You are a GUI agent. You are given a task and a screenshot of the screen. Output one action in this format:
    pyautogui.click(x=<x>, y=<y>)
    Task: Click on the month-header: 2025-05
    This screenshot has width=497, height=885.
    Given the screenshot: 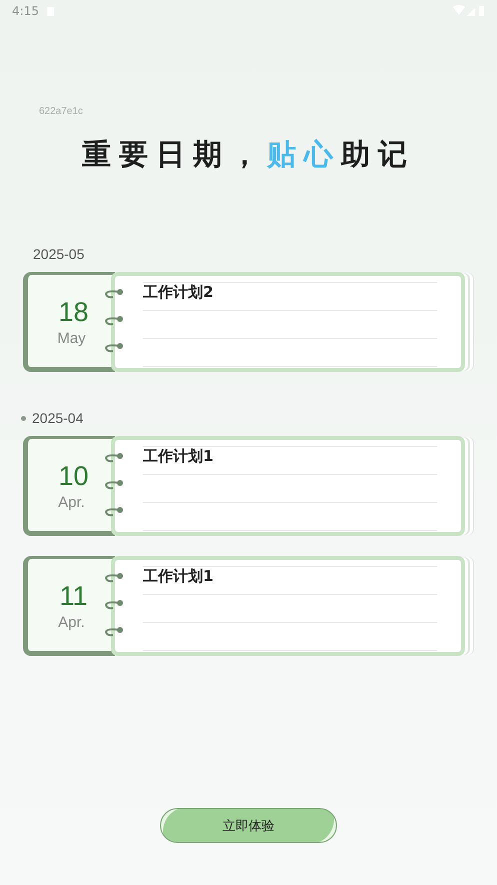 What is the action you would take?
    pyautogui.click(x=58, y=254)
    